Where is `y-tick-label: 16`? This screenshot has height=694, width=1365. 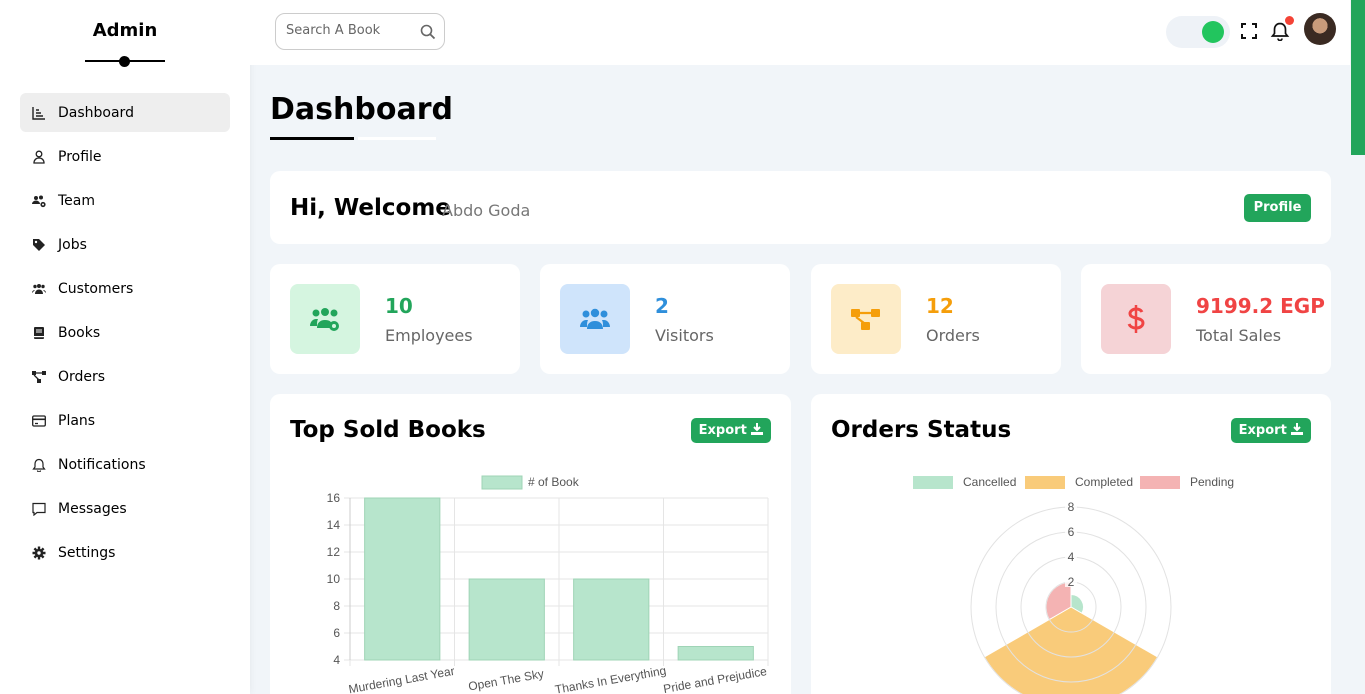
y-tick-label: 16 is located at coordinates (334, 498).